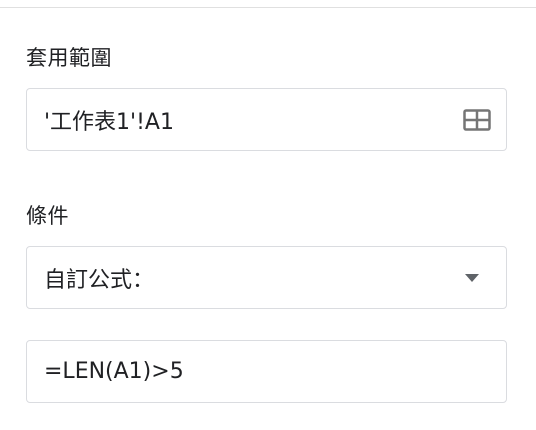  I want to click on range-input: '工作表1'!A1, so click(266, 119).